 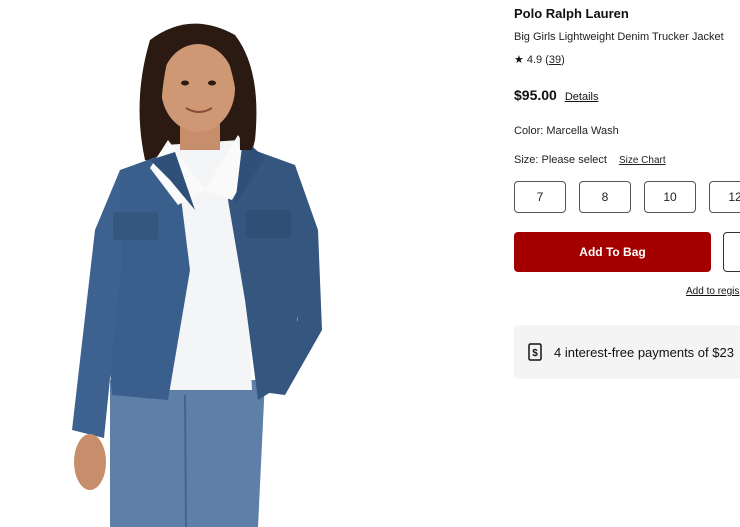 I want to click on price-row: $95.00 Details, so click(x=556, y=95).